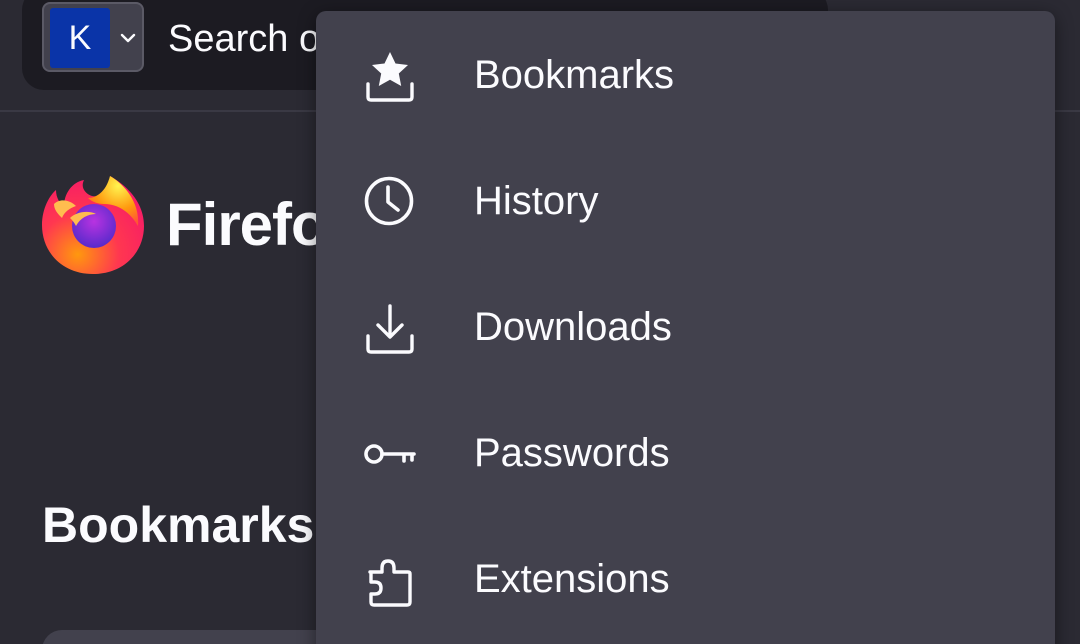 This screenshot has width=1080, height=644. Describe the element at coordinates (247, 224) in the screenshot. I see `firefox-wordmark: Firefo` at that location.